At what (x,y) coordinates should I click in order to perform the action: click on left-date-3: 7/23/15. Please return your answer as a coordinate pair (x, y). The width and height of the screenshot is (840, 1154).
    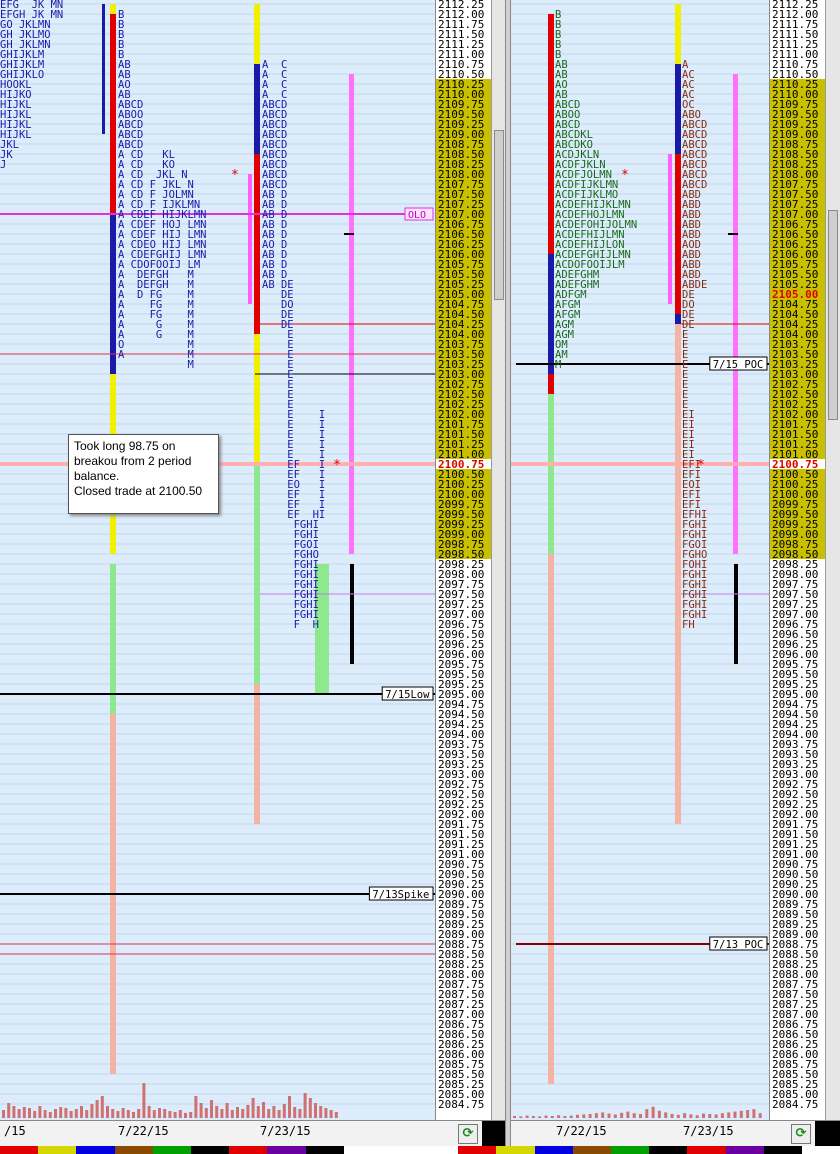
    Looking at the image, I should click on (285, 1131).